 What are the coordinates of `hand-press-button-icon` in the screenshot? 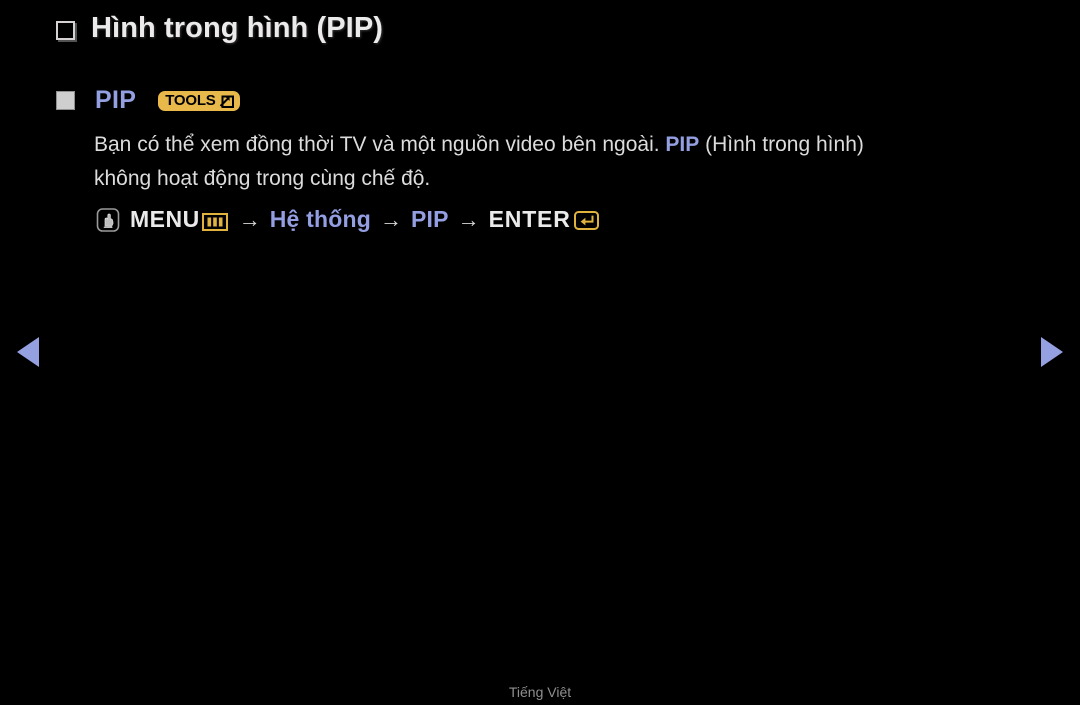 It's located at (108, 220).